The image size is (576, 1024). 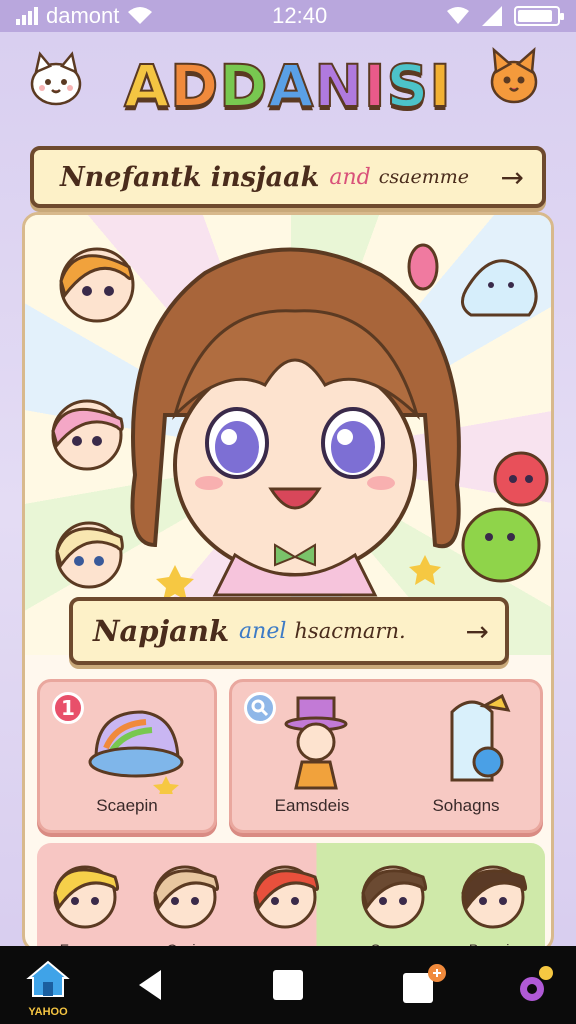 What do you see at coordinates (423, 177) in the screenshot?
I see `top-banner-subtitle: csaemme` at bounding box center [423, 177].